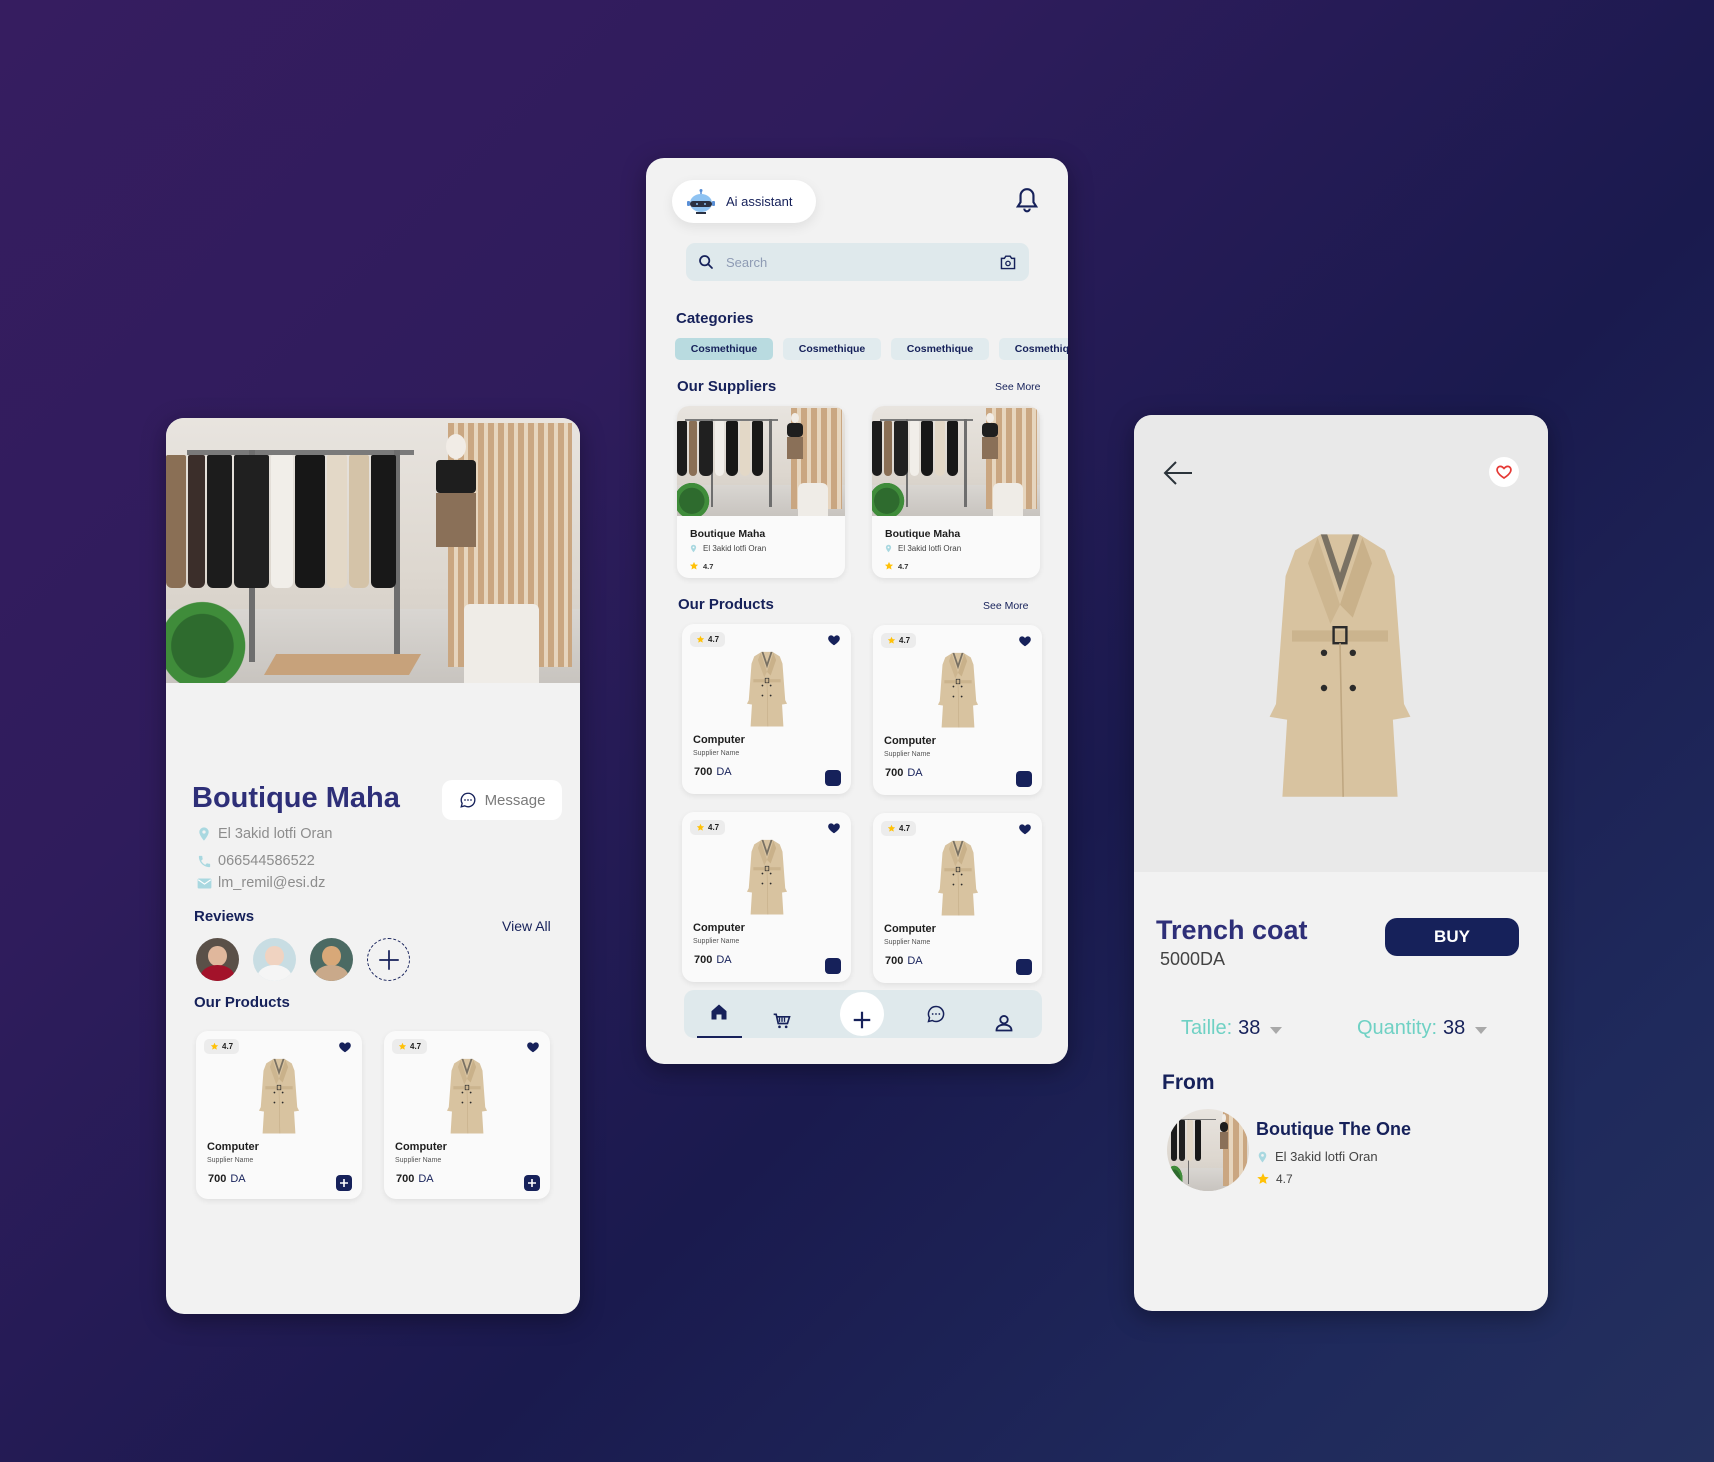 This screenshot has width=1714, height=1462. I want to click on tab-cart, so click(782, 1021).